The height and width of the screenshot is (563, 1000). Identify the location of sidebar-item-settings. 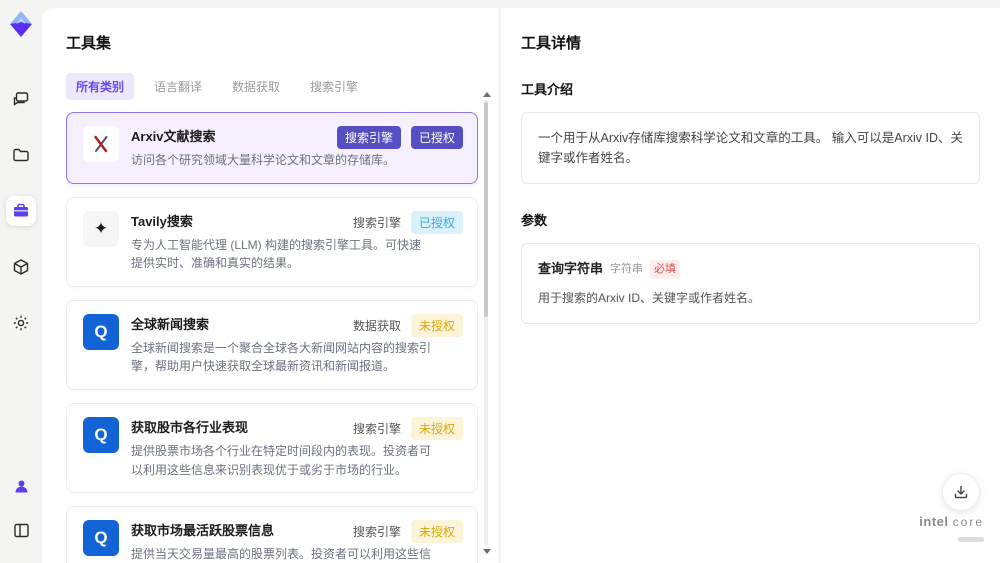
(21, 323).